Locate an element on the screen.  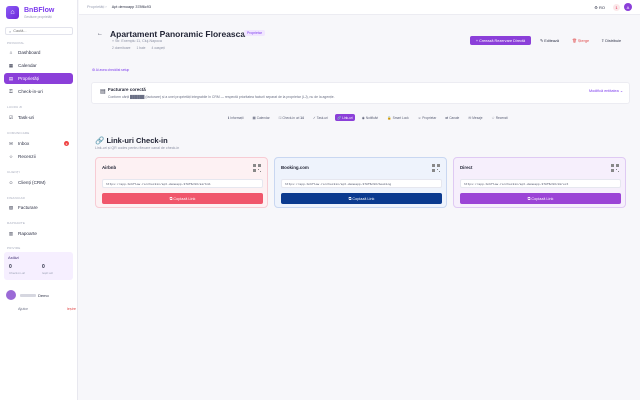
tab-channels: ⇄ Canale is located at coordinates (452, 117).